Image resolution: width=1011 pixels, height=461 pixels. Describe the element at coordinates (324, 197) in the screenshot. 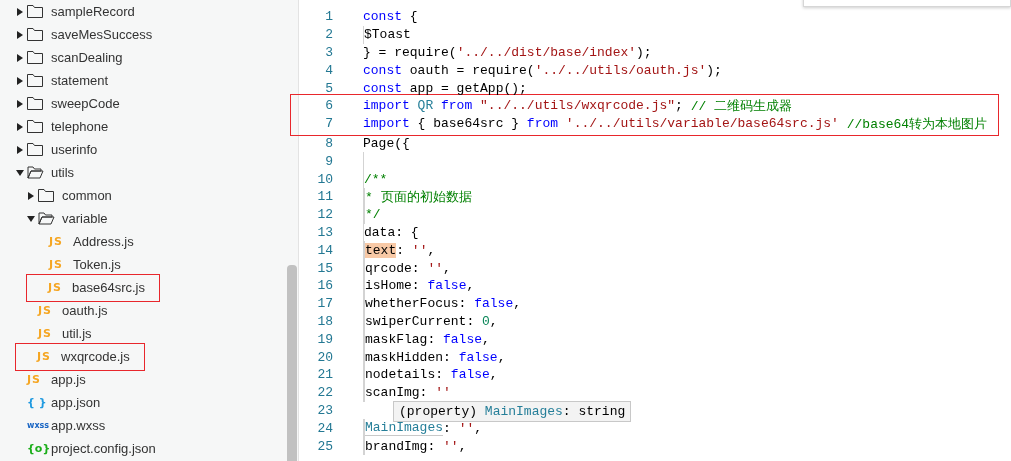

I see `line-number: 11` at that location.